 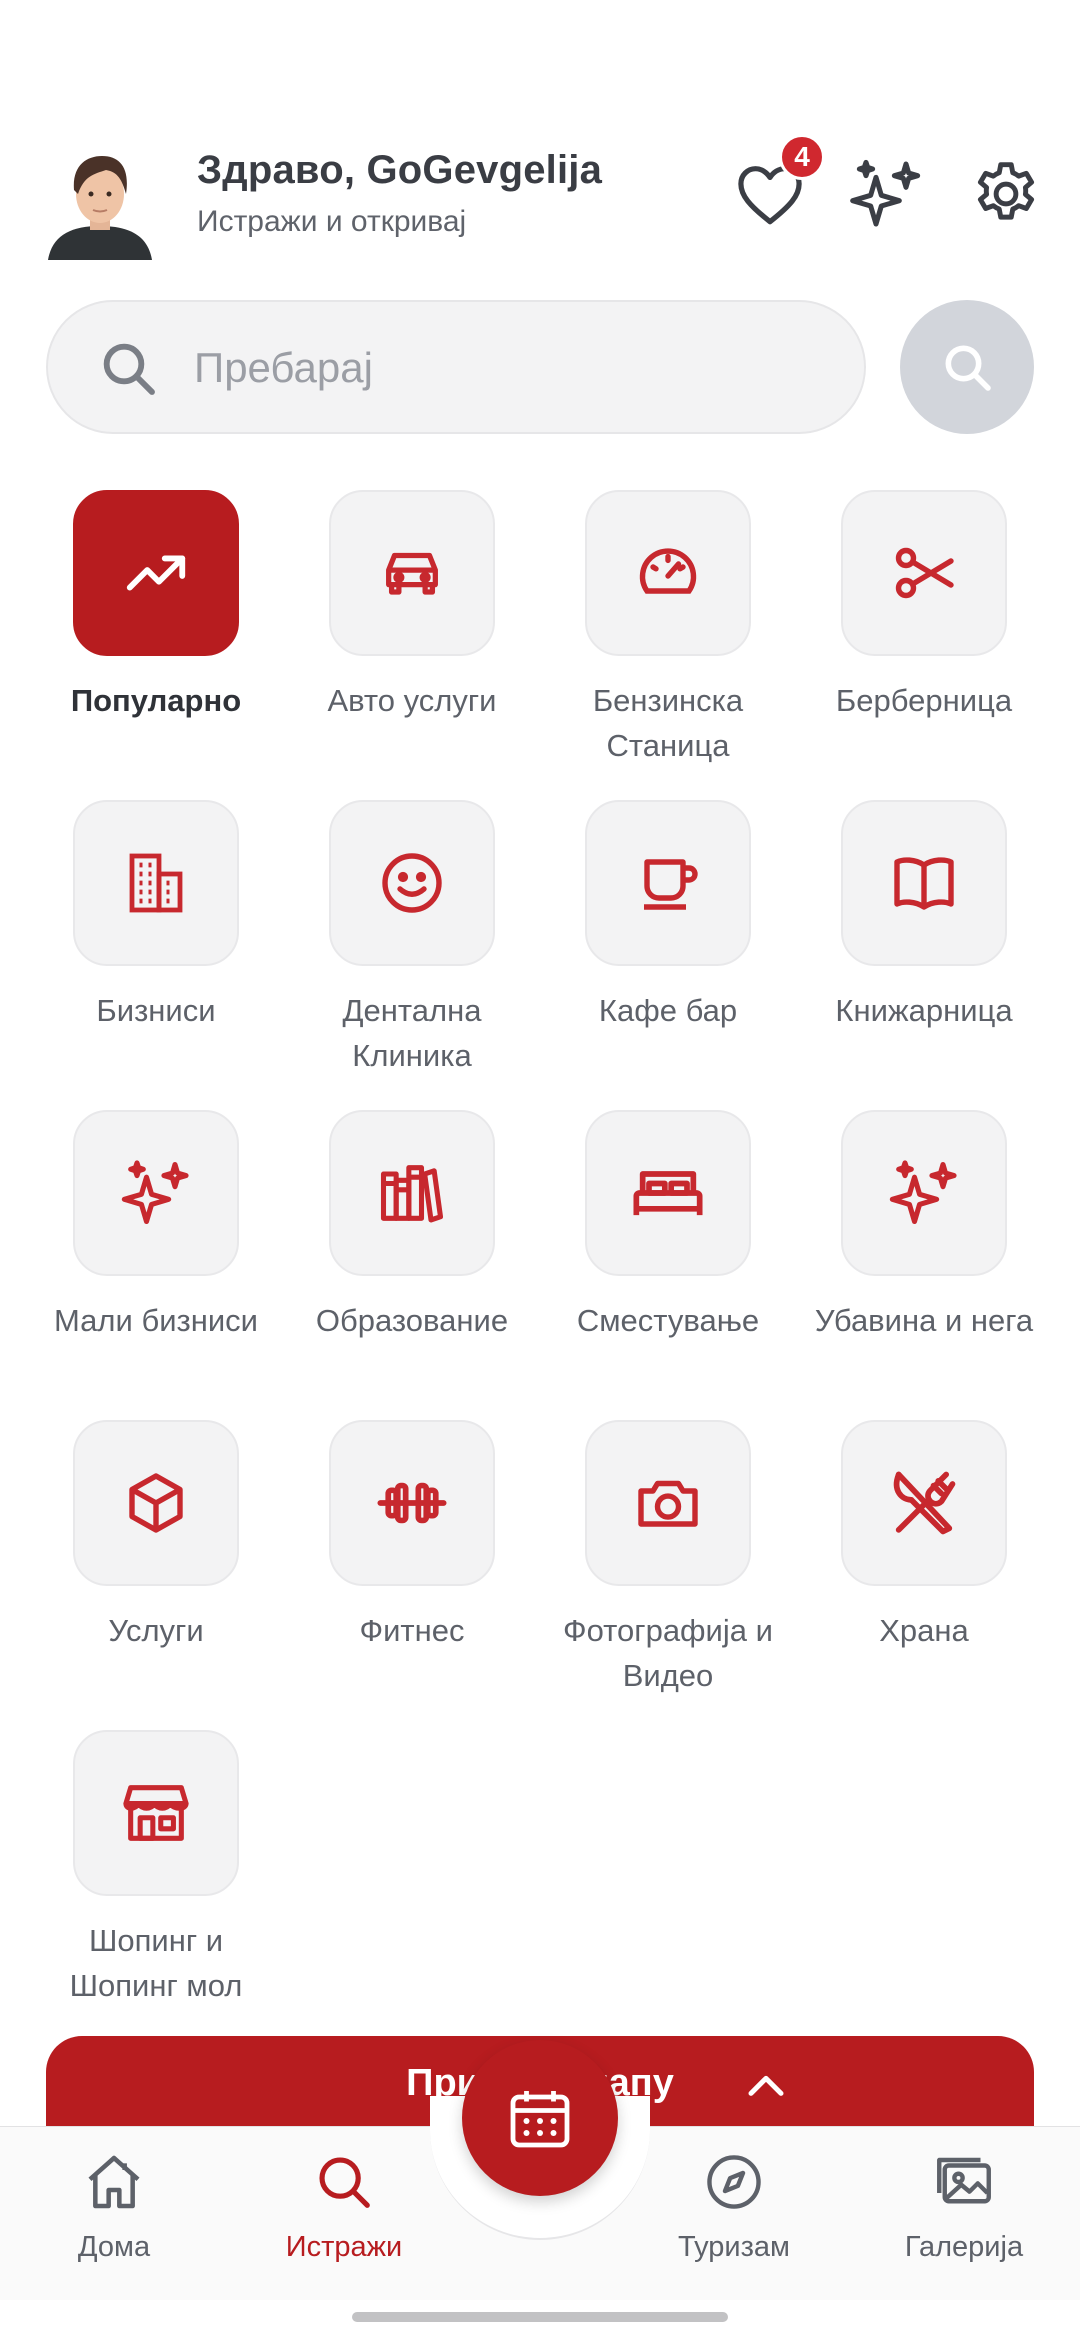 What do you see at coordinates (734, 2182) in the screenshot?
I see `compass-icon` at bounding box center [734, 2182].